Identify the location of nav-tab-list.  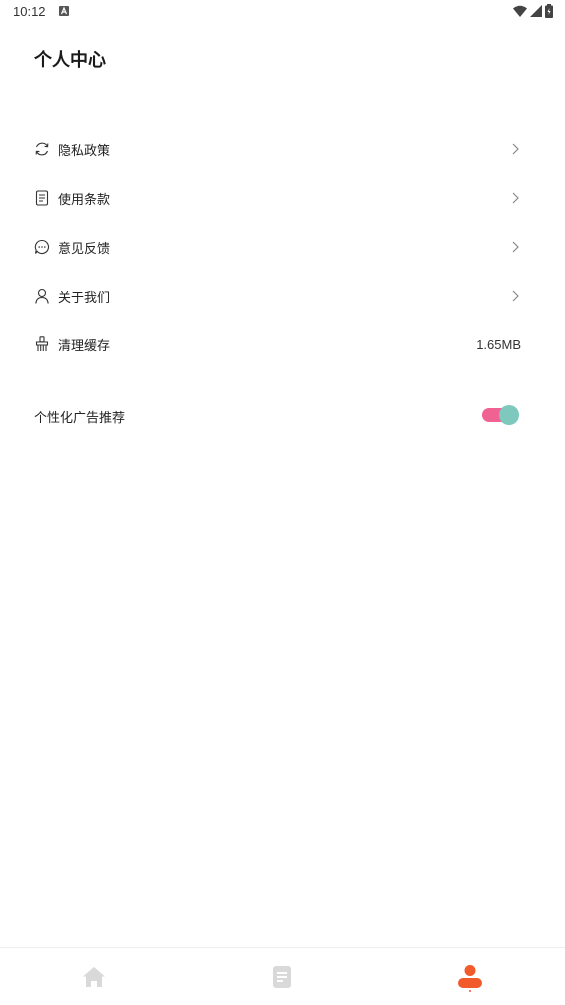
(282, 976).